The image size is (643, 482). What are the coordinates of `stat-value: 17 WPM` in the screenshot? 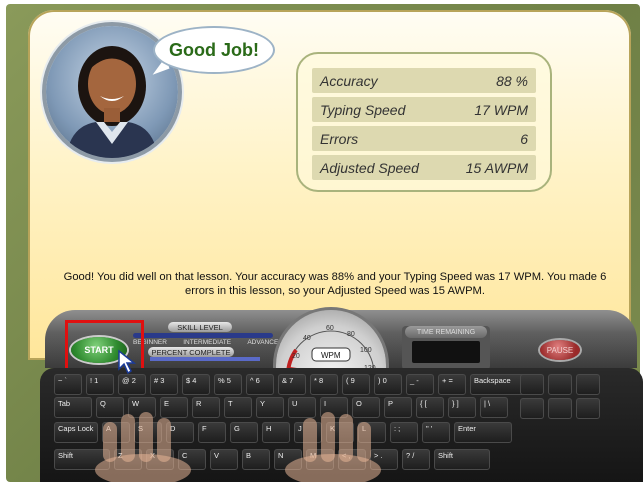 It's located at (501, 109).